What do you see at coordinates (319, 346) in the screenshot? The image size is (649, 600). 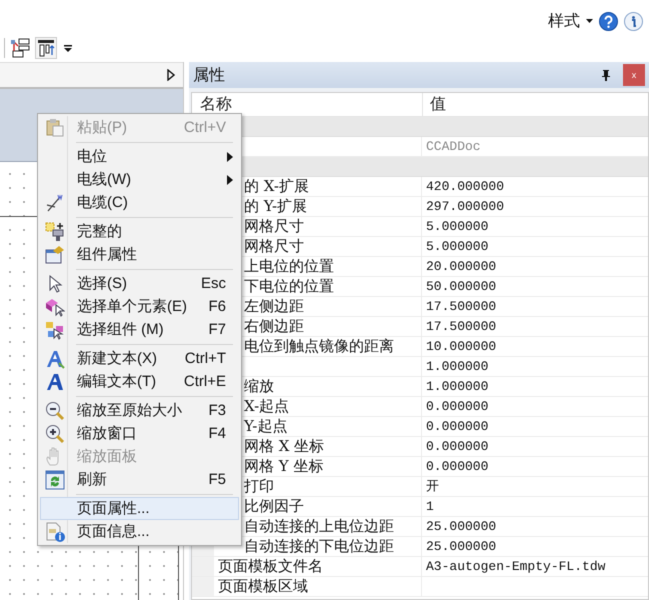 I see `property-name: 电位到触点镜像的距离` at bounding box center [319, 346].